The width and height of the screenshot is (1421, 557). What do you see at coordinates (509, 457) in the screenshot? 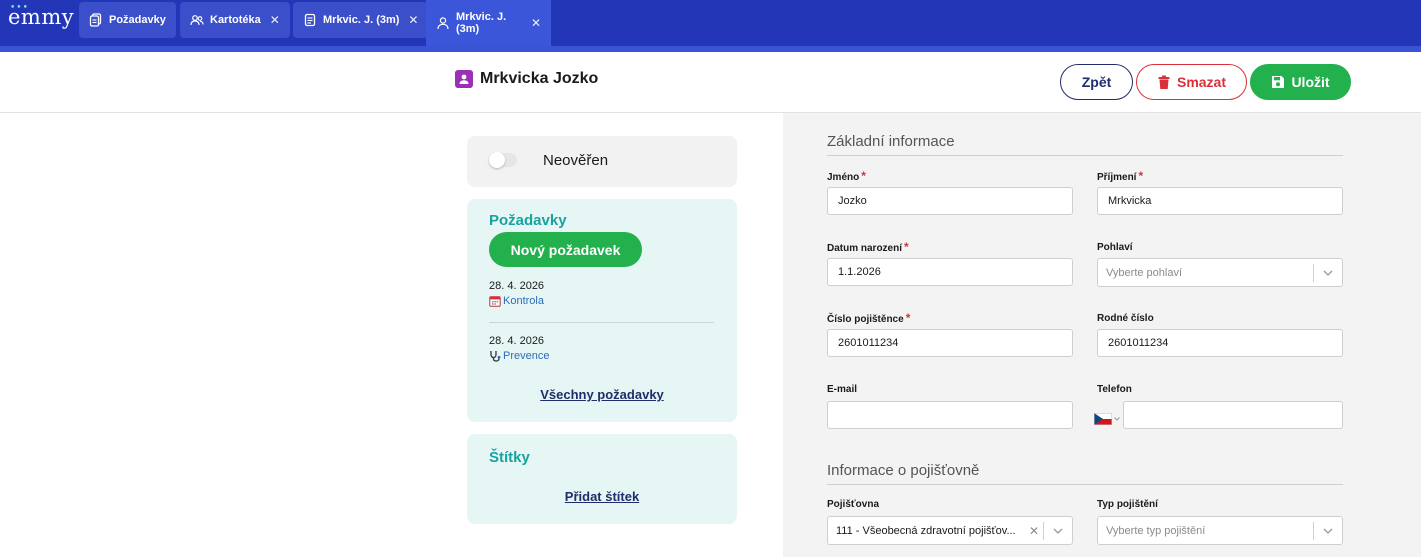
I see `tags-heading: Štítky` at bounding box center [509, 457].